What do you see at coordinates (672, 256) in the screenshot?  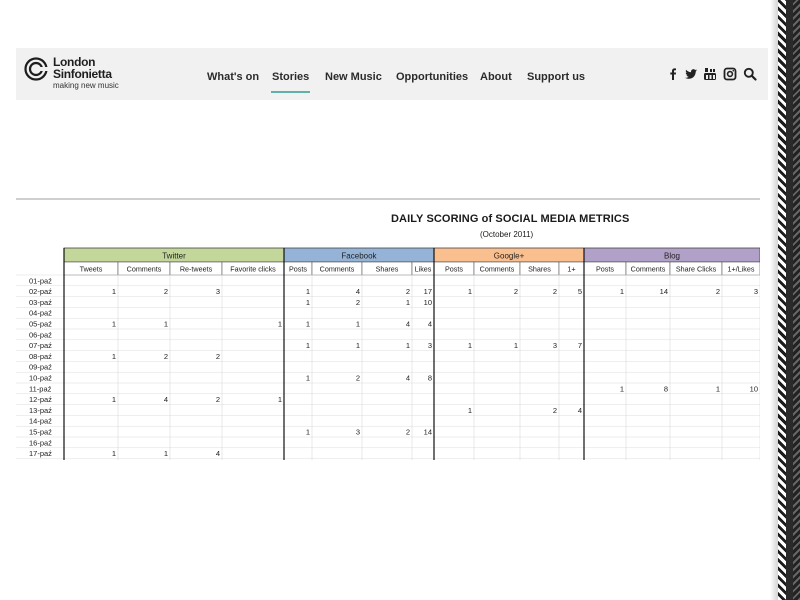 I see `group-header-label: Blog` at bounding box center [672, 256].